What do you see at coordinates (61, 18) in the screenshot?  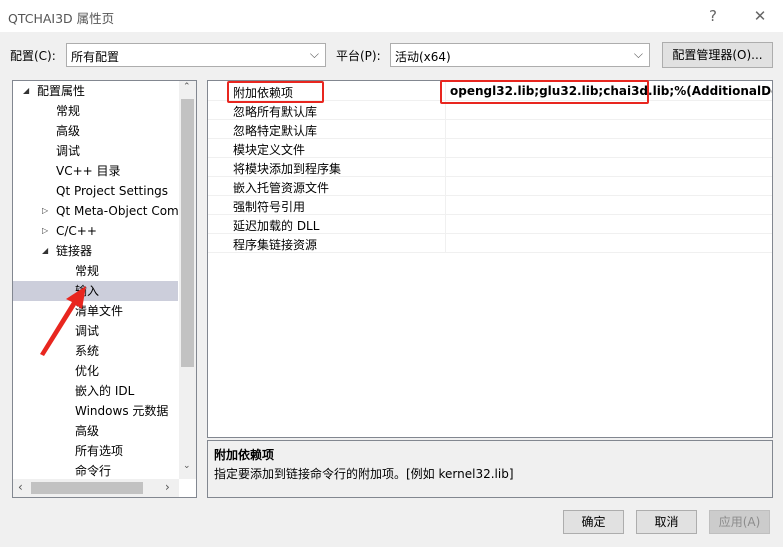 I see `window-title: QTCHAI3D 属性页` at bounding box center [61, 18].